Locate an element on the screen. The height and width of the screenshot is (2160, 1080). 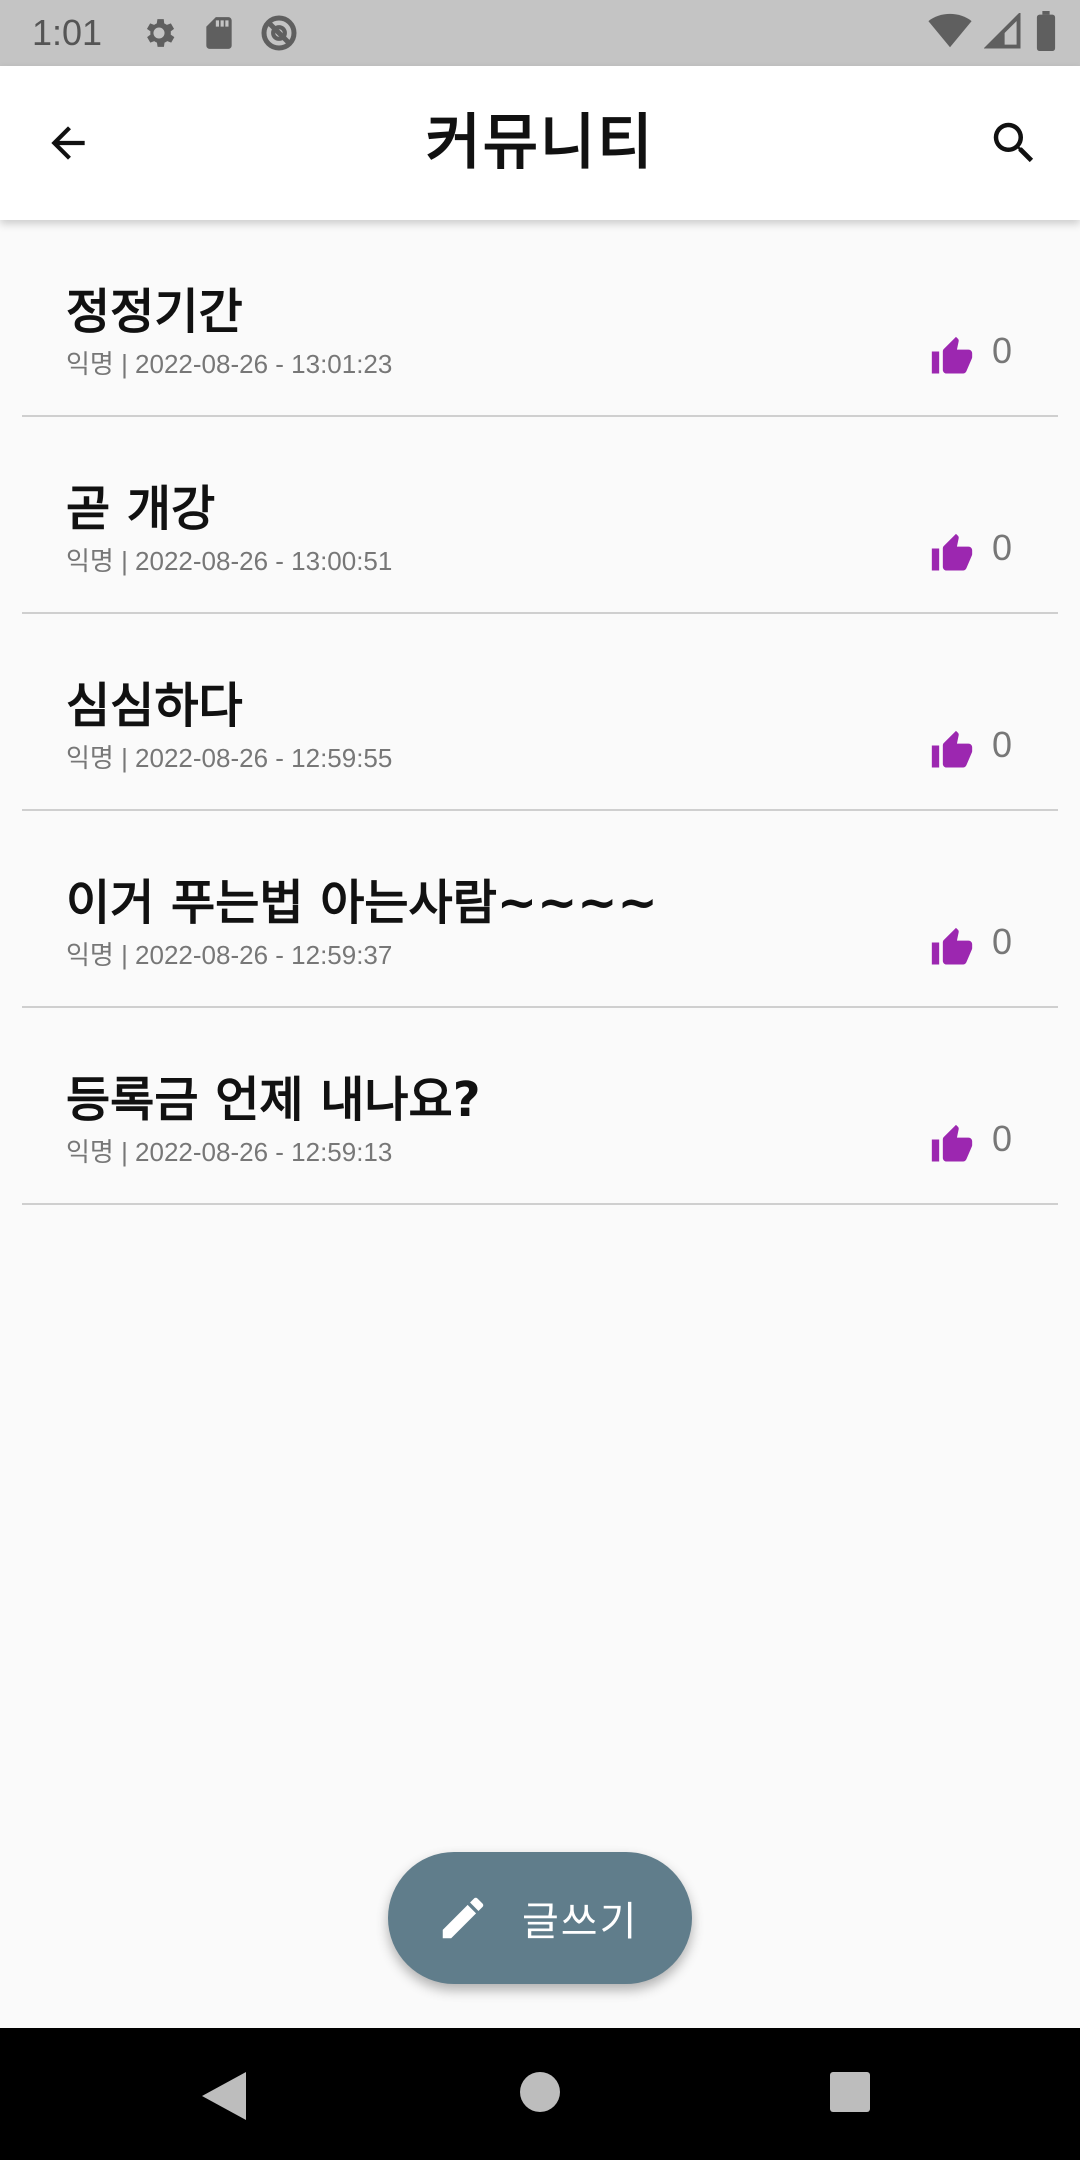
status-right-icons is located at coordinates (993, 33).